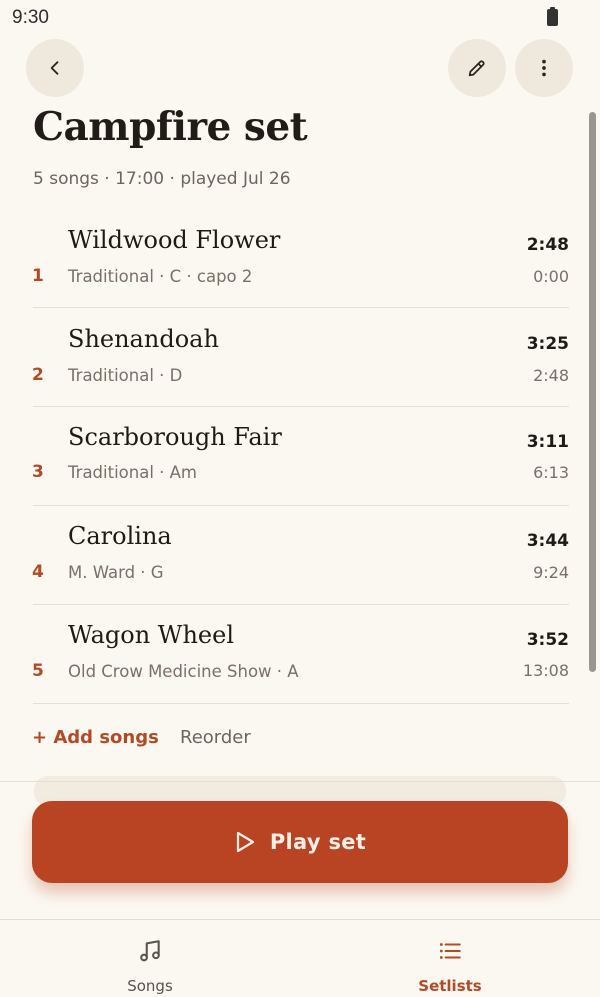  What do you see at coordinates (174, 240) in the screenshot?
I see `song-title: Wildwood Flower` at bounding box center [174, 240].